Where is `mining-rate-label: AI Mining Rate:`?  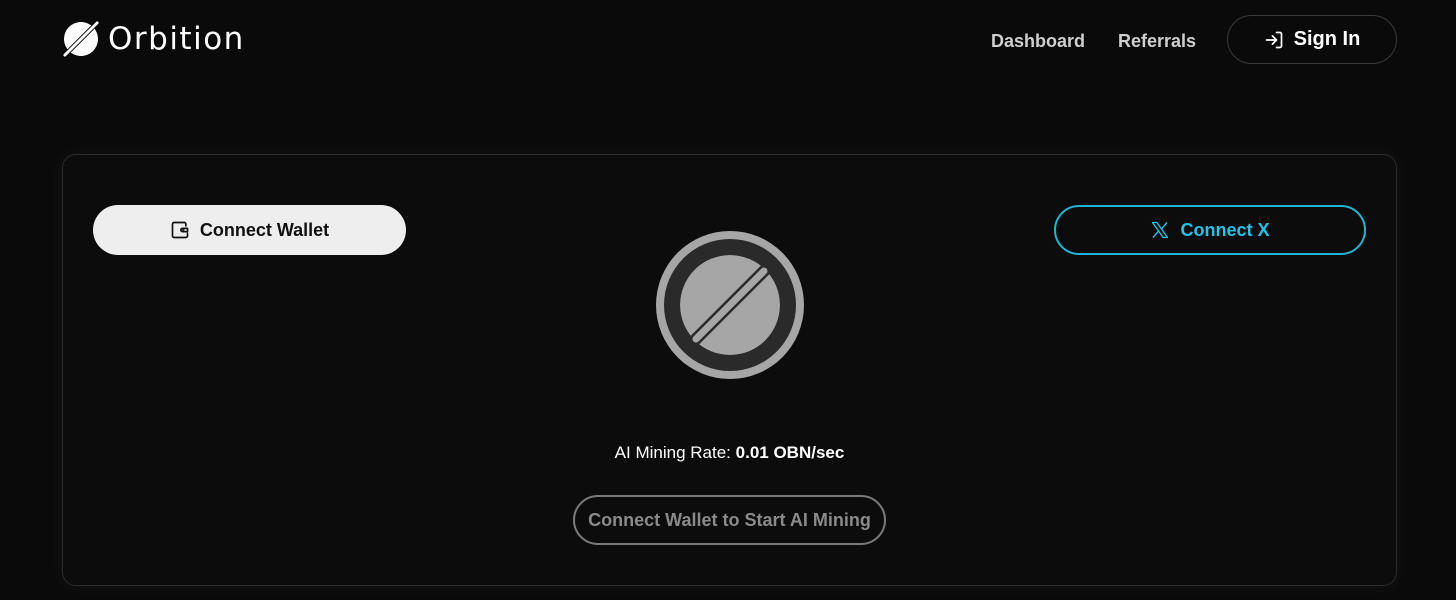 mining-rate-label: AI Mining Rate: is located at coordinates (672, 452).